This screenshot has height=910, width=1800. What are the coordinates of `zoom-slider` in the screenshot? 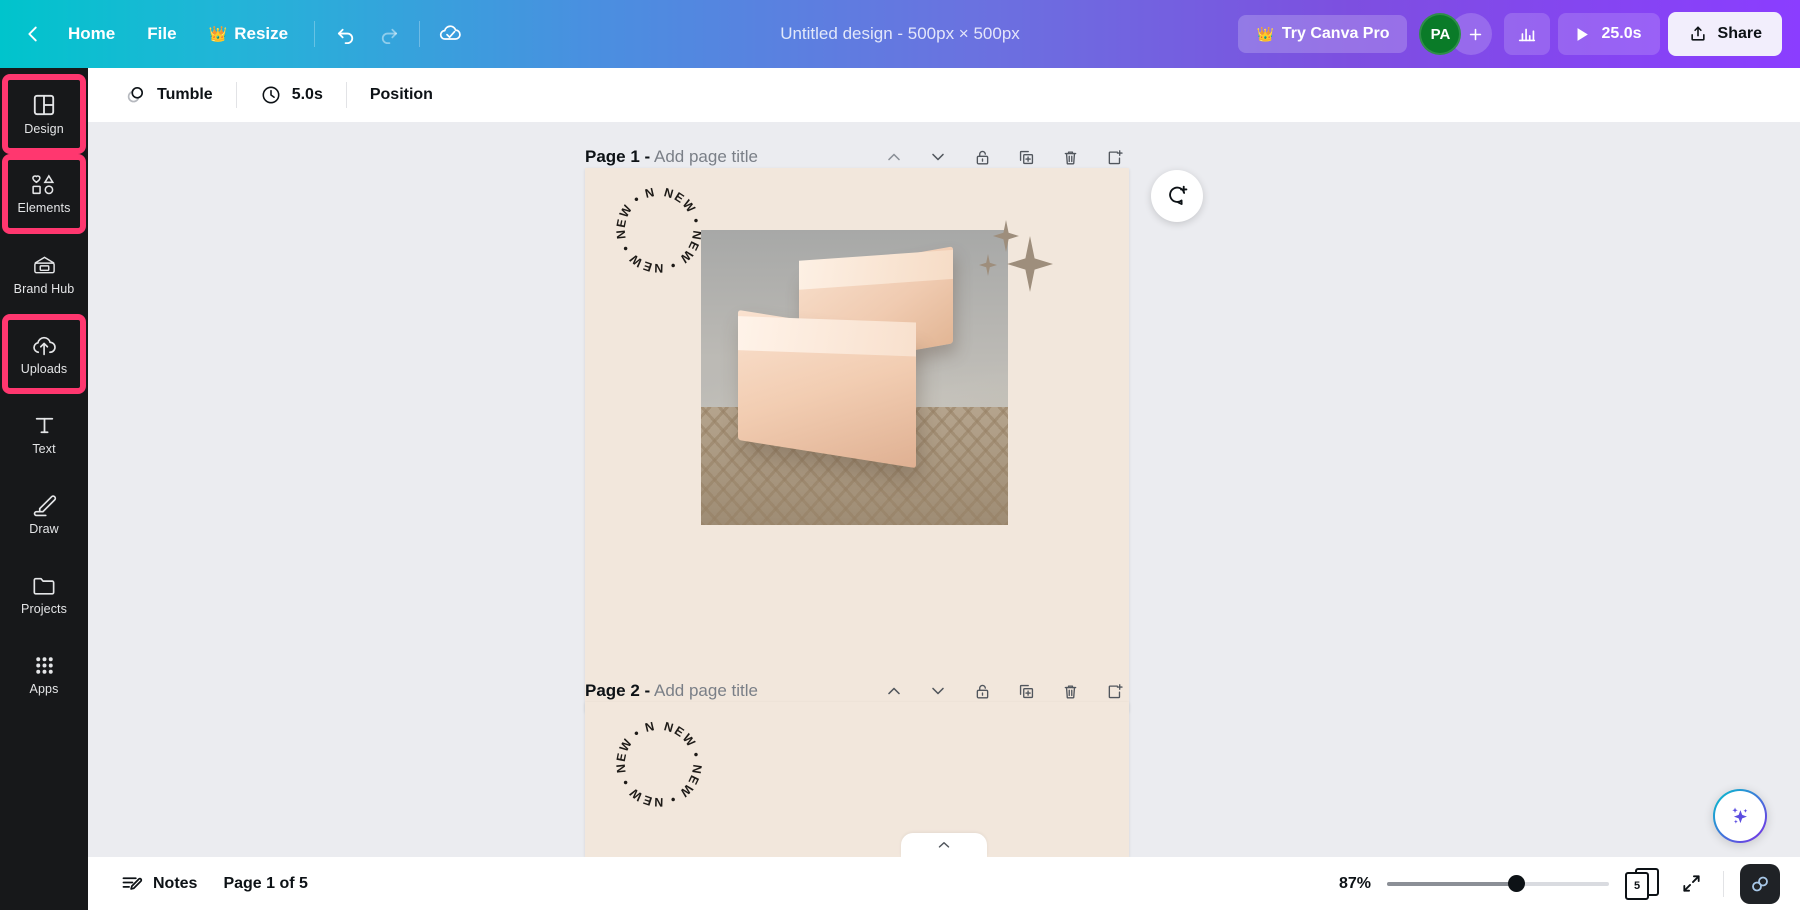 It's located at (1498, 884).